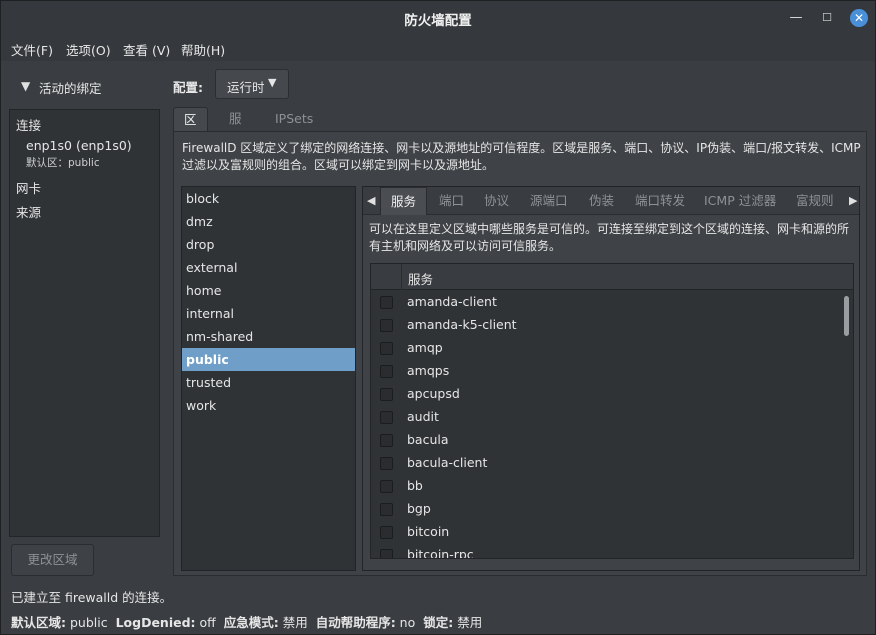  Describe the element at coordinates (295, 622) in the screenshot. I see `panic-mode-value: 禁用` at that location.